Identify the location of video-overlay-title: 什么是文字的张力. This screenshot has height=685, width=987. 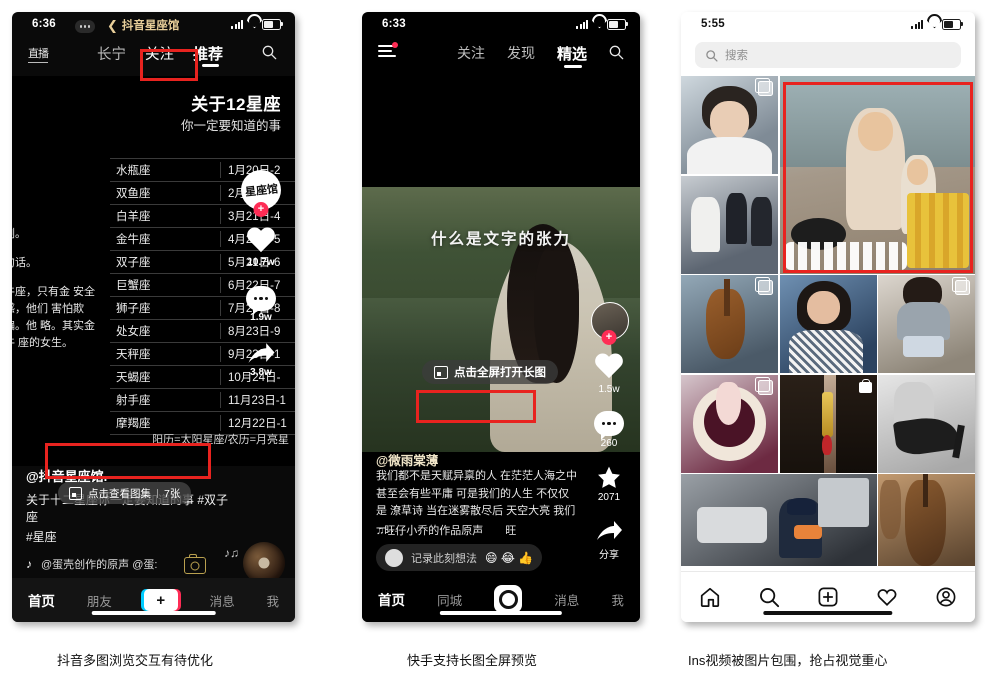
(500, 239).